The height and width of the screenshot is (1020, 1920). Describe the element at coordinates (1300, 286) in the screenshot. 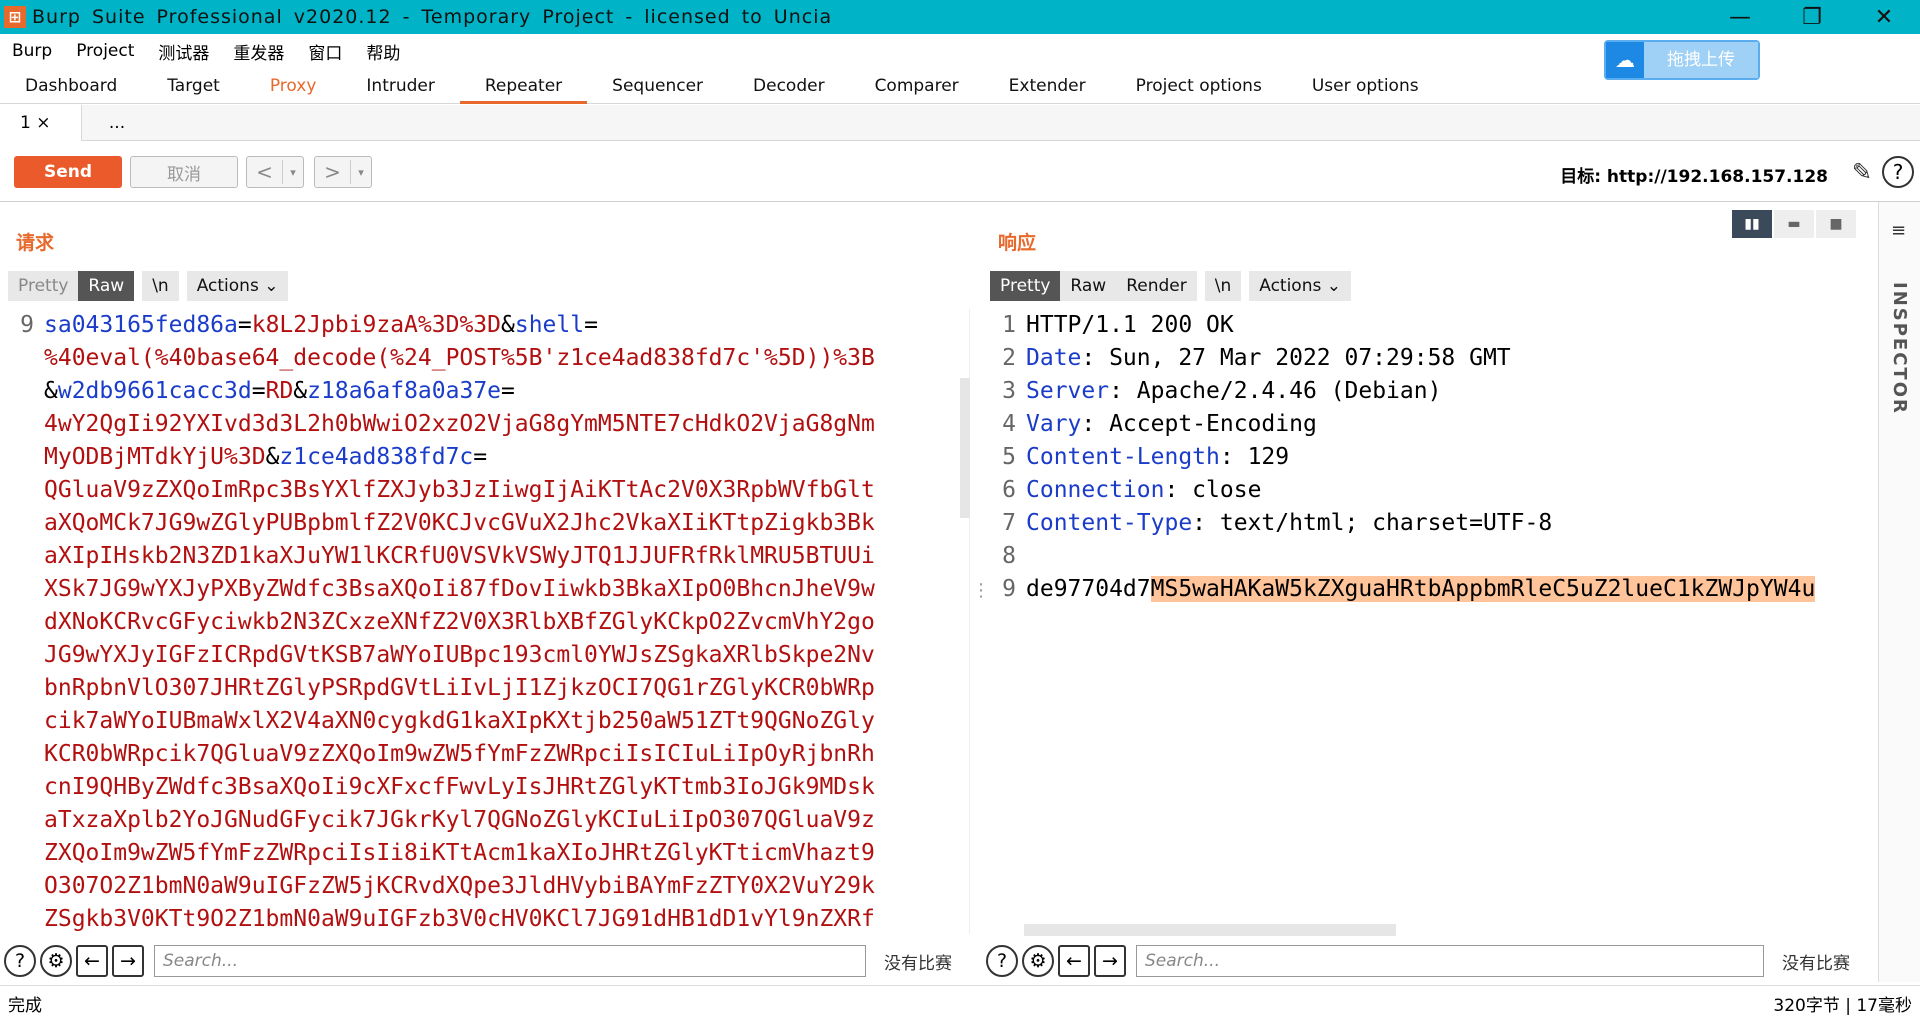

I see `response-actions-button: Actions ⌄` at that location.